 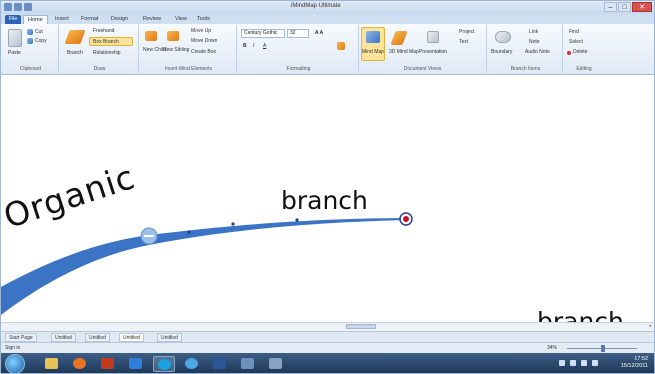 I want to click on doc-tab-untitled-2: Untitled, so click(x=97, y=337).